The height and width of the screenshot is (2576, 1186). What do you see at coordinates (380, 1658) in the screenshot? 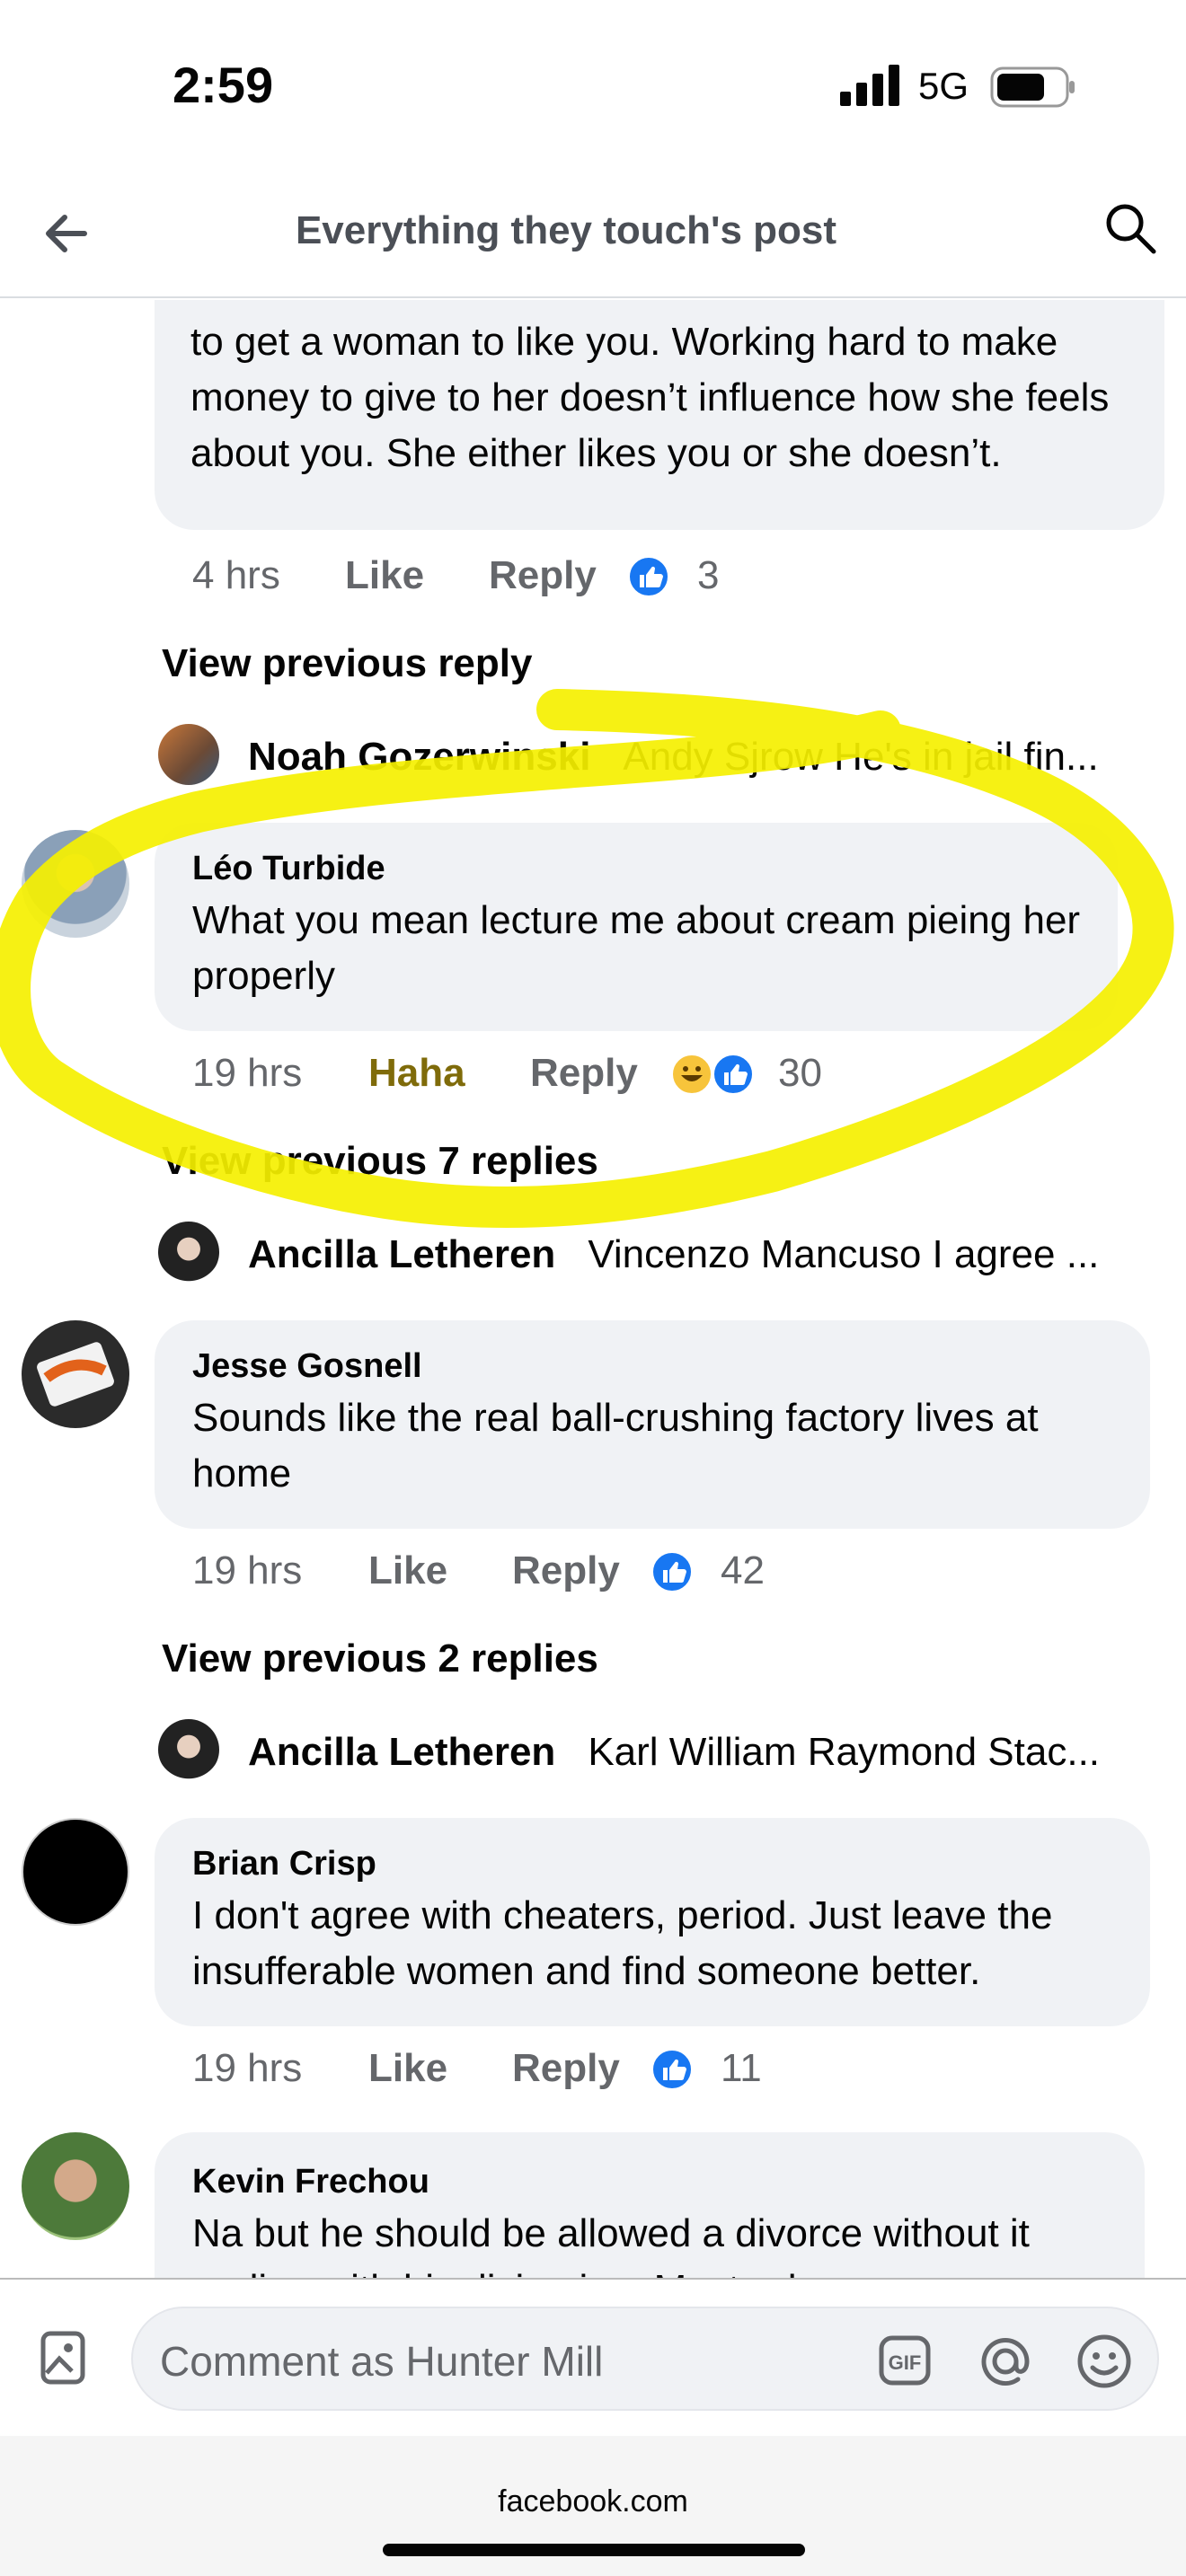
I see `view-previous-replies: View previous 2 replies` at bounding box center [380, 1658].